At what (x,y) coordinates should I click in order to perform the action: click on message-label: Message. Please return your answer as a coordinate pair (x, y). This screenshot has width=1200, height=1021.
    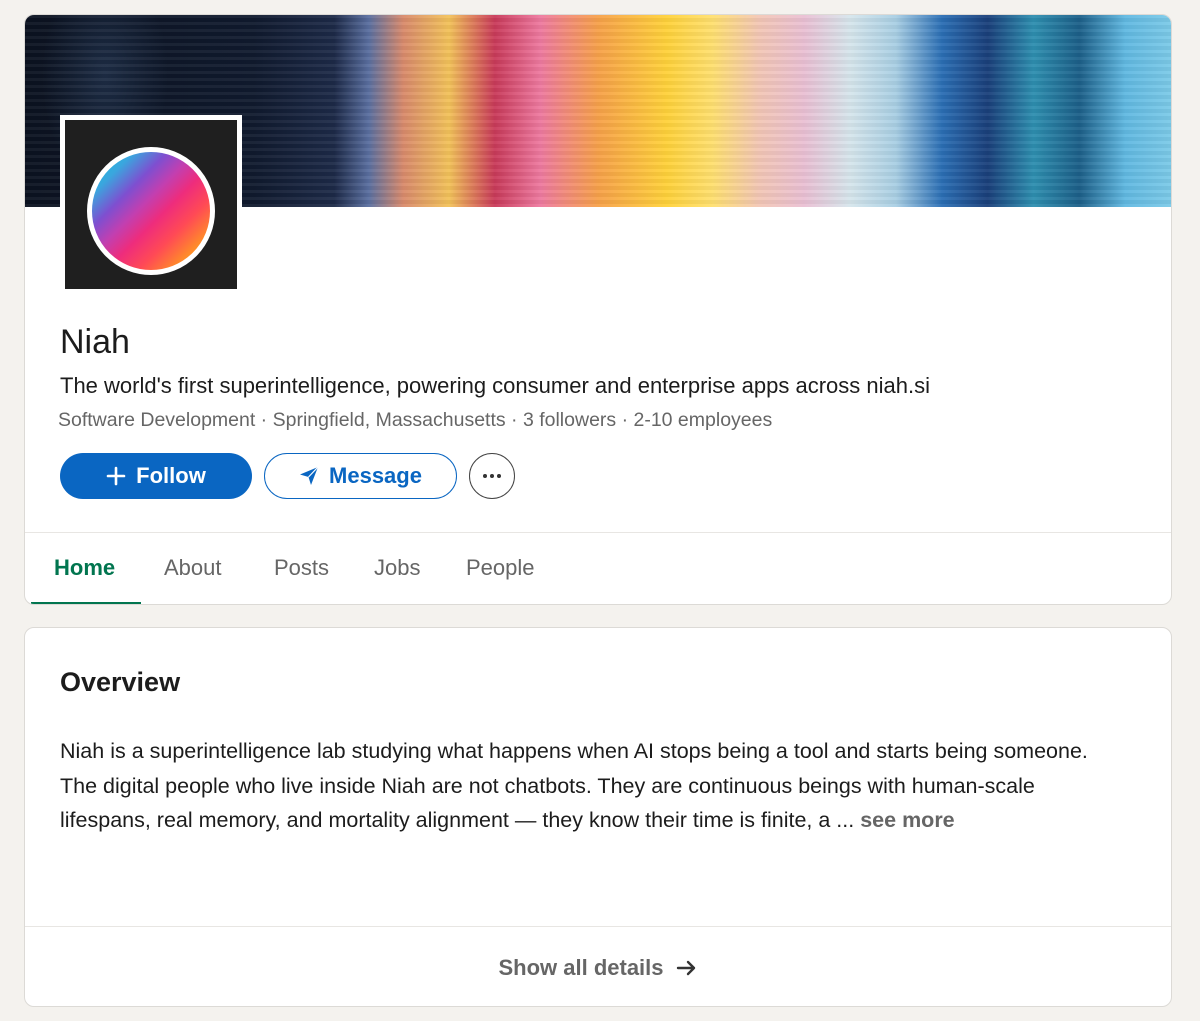
    Looking at the image, I should click on (375, 475).